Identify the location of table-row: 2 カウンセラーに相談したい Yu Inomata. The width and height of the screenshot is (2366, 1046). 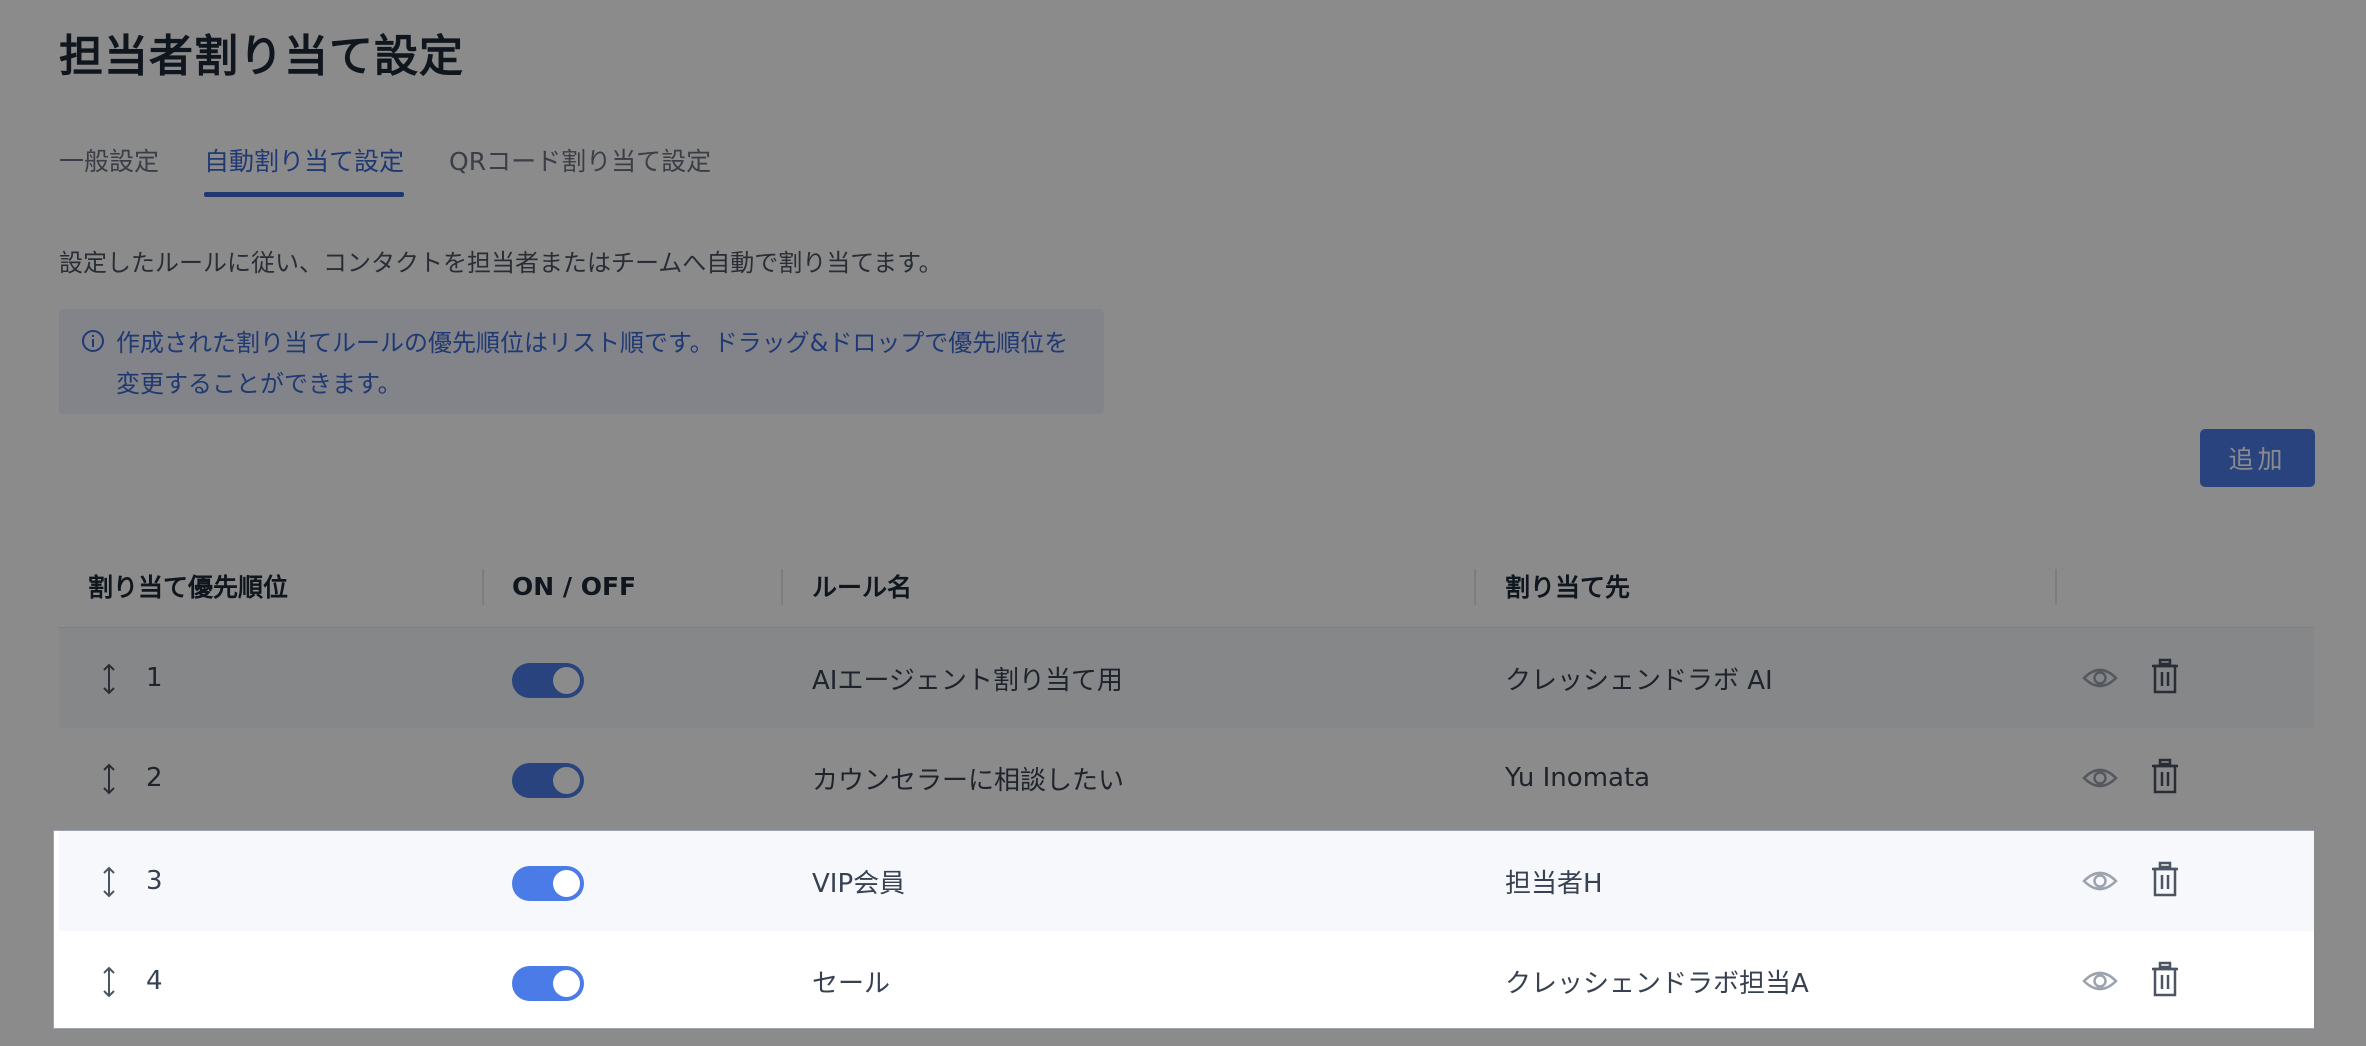
(1186, 778).